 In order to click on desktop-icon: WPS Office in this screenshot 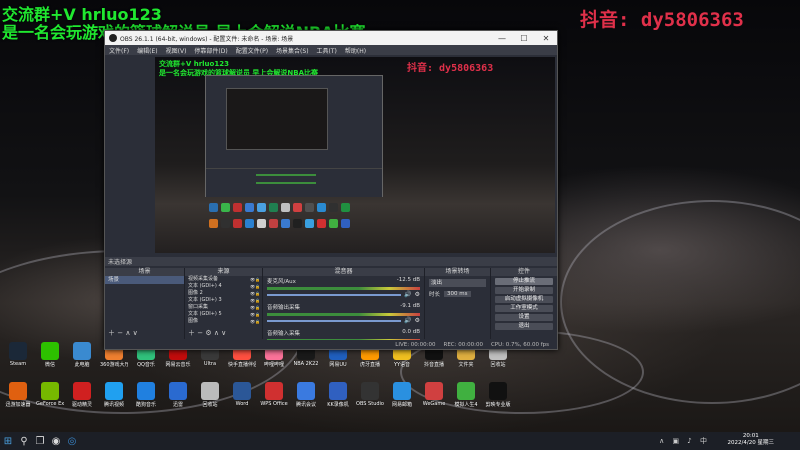, I will do `click(274, 394)`.